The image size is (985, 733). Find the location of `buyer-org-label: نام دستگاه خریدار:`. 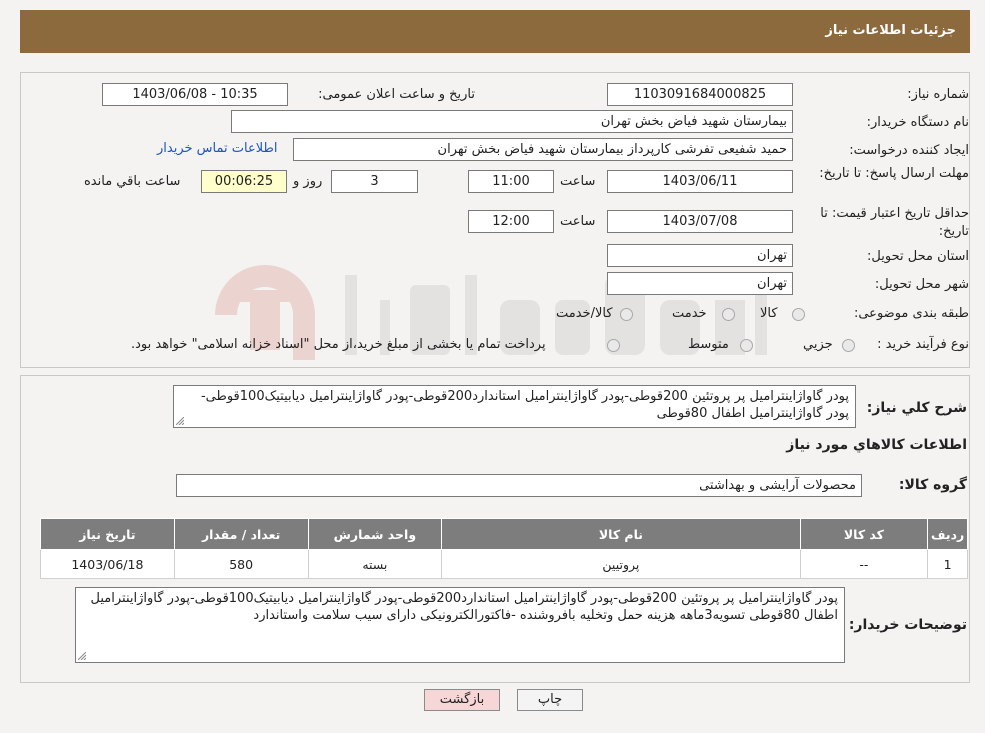

buyer-org-label: نام دستگاه خریدار: is located at coordinates (917, 122).